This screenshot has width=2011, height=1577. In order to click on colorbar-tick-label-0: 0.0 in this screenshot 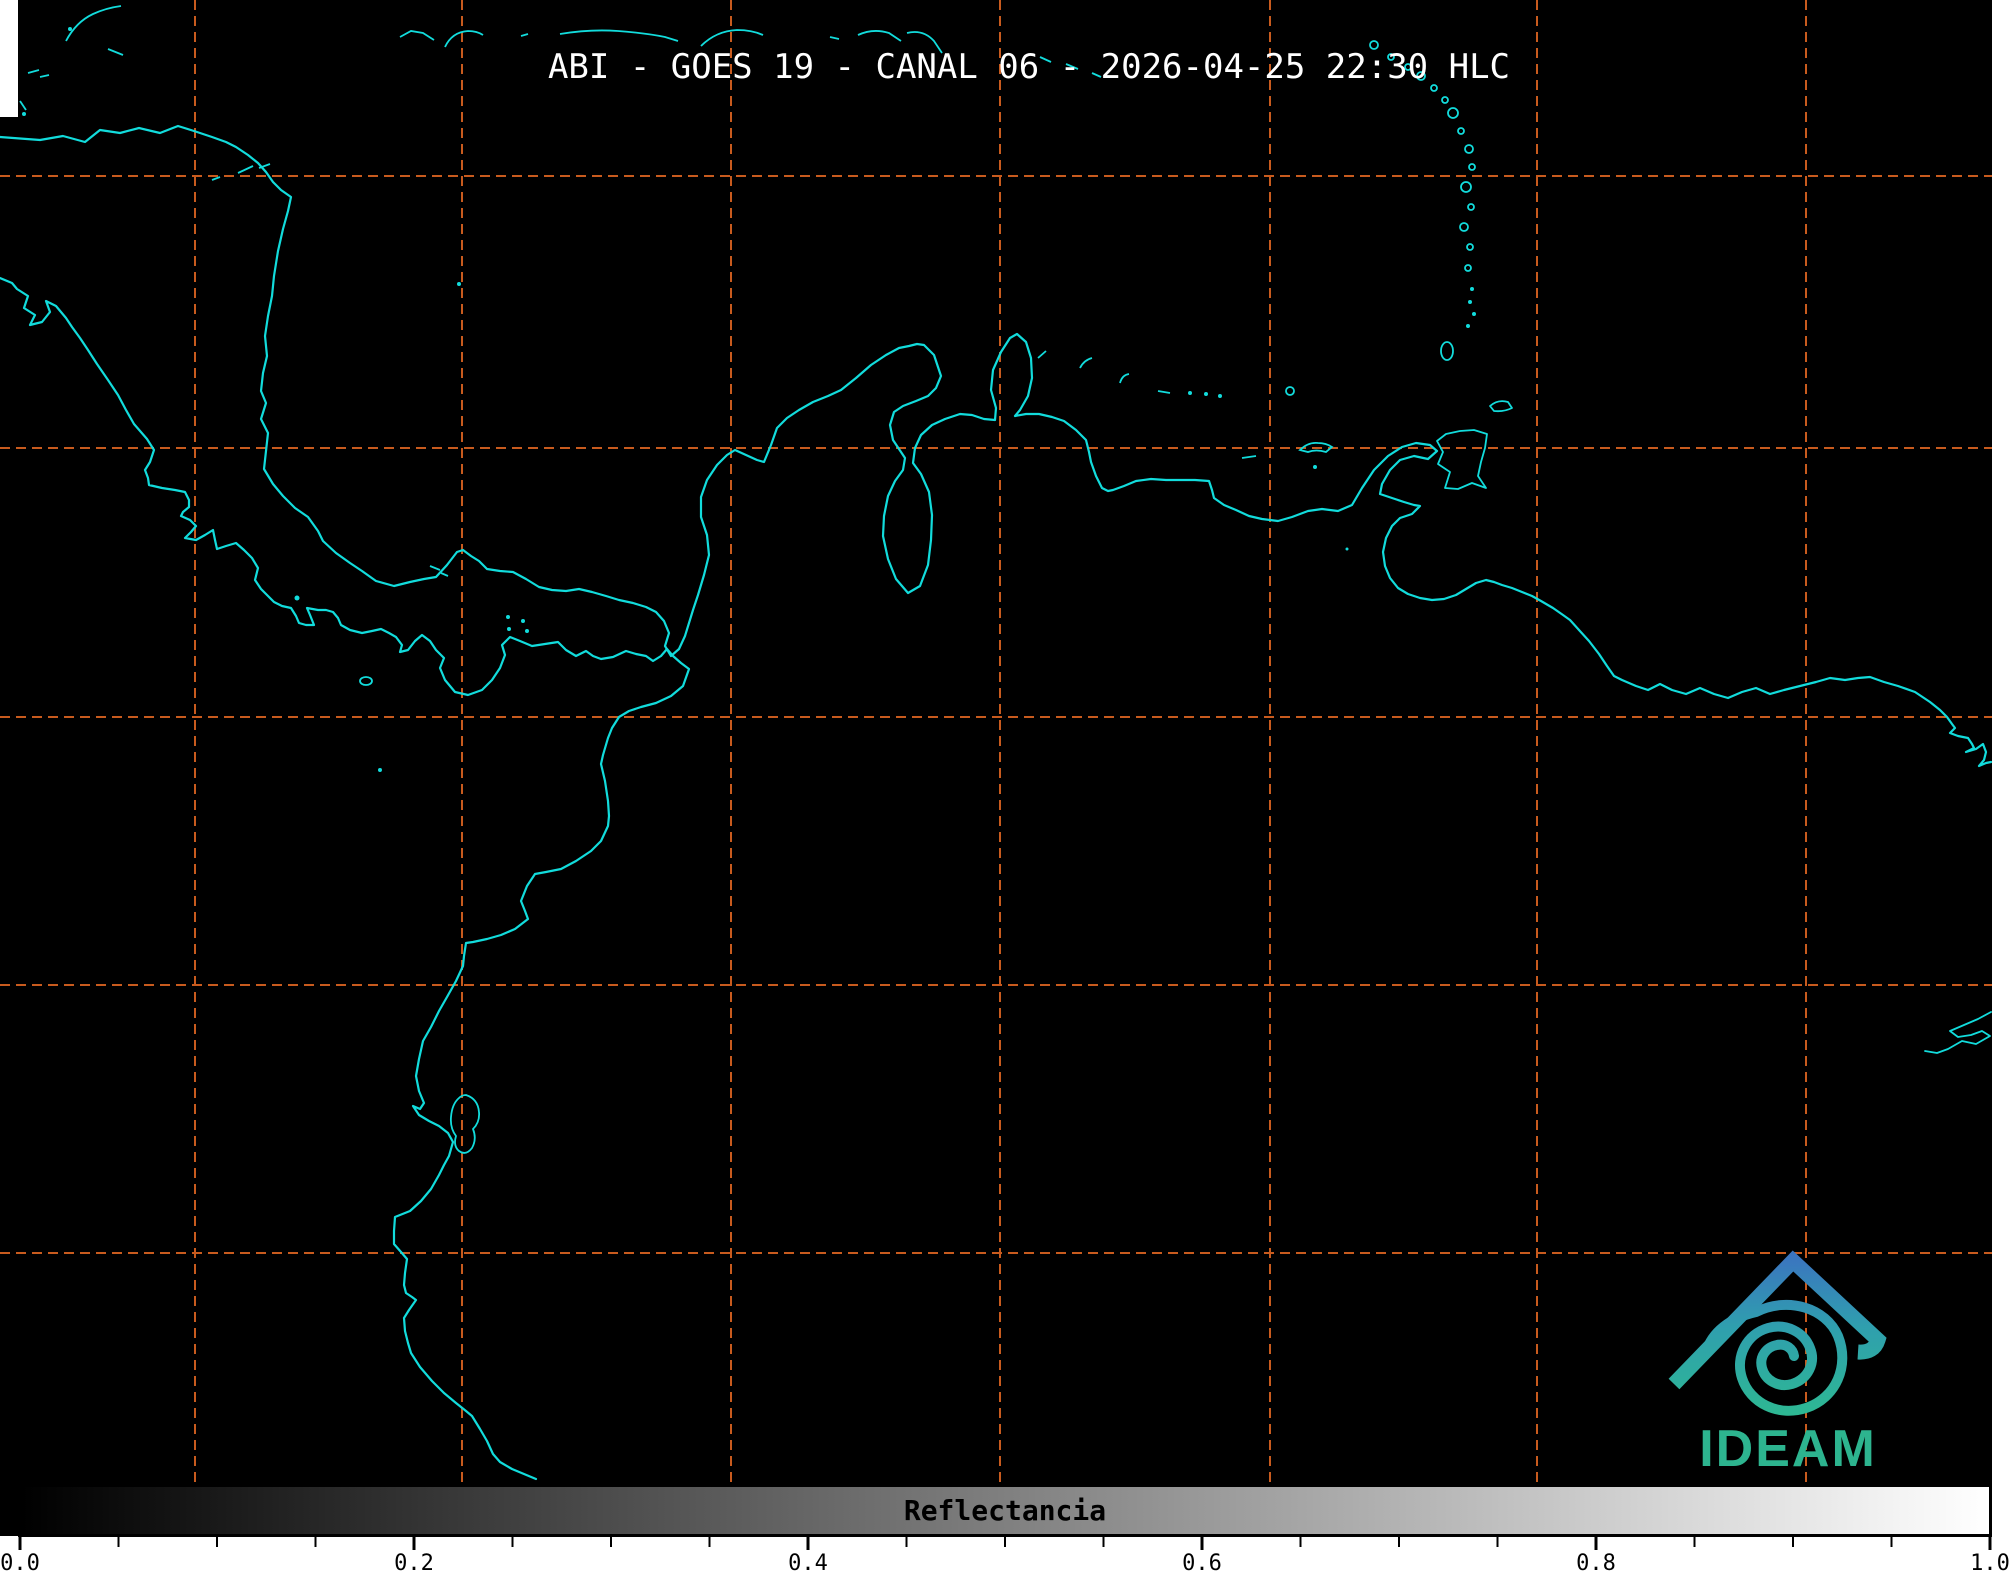, I will do `click(20, 1563)`.